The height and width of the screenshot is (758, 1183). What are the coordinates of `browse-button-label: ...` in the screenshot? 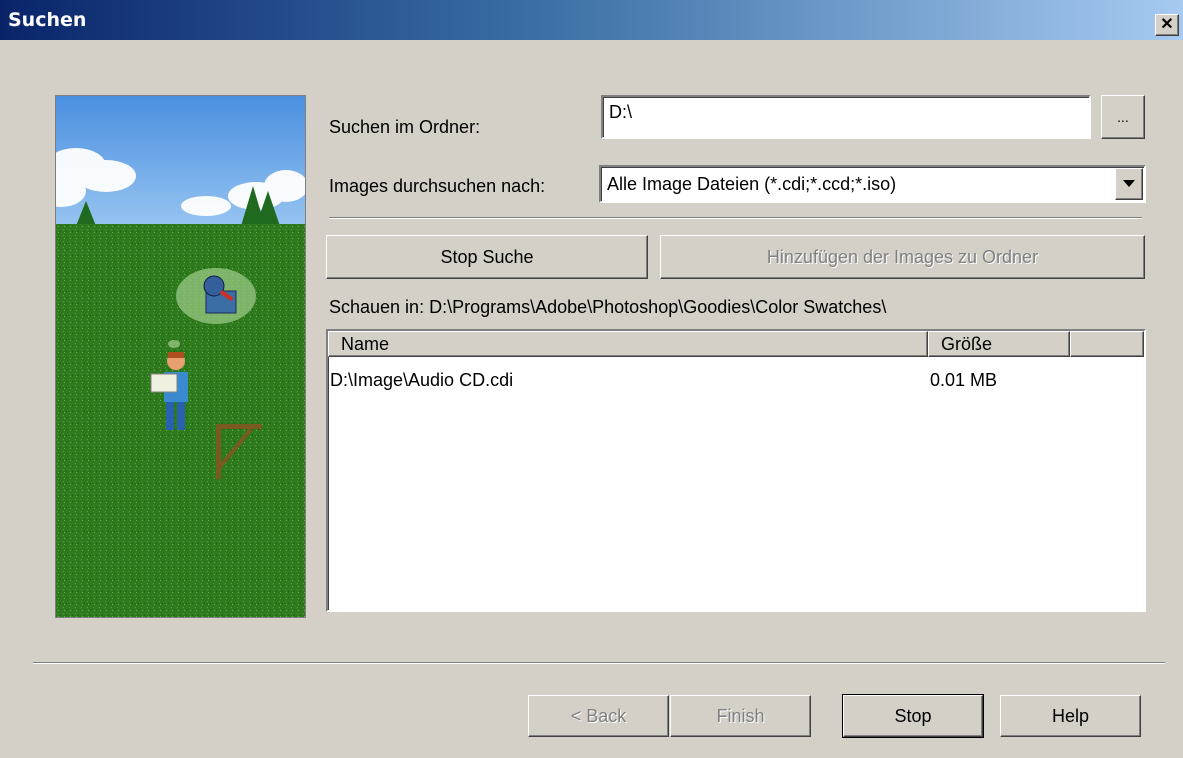 It's located at (1123, 117).